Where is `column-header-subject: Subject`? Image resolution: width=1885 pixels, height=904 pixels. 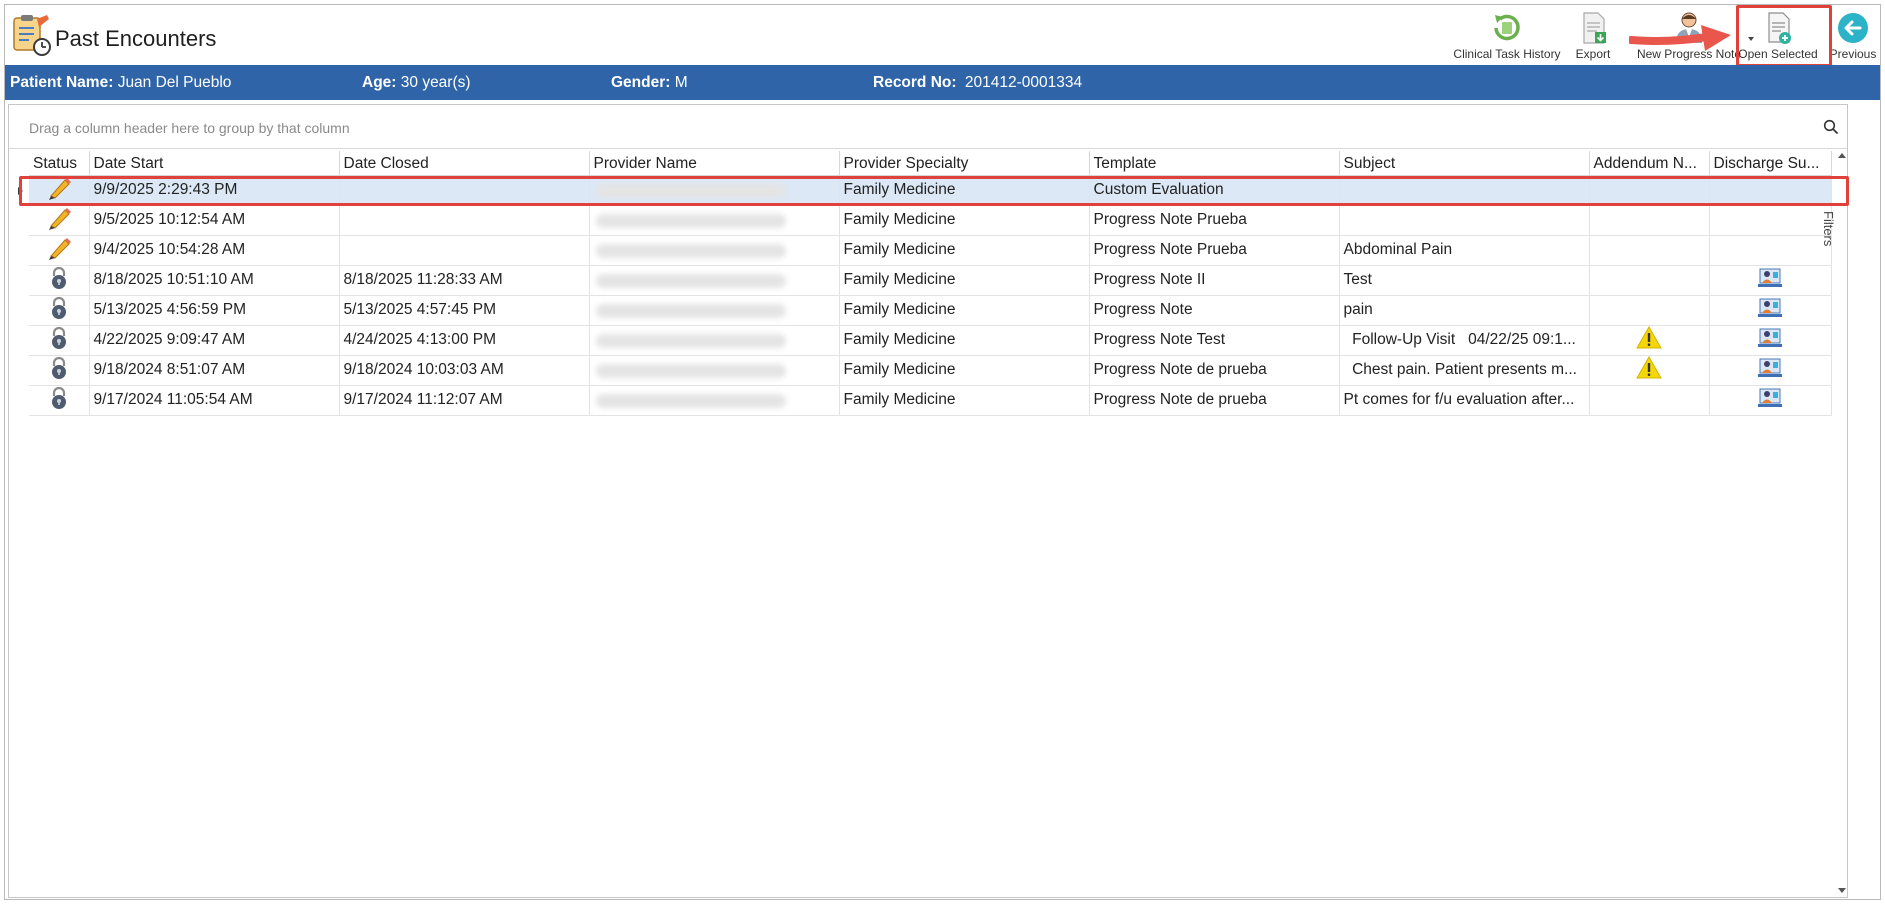 column-header-subject: Subject is located at coordinates (1464, 163).